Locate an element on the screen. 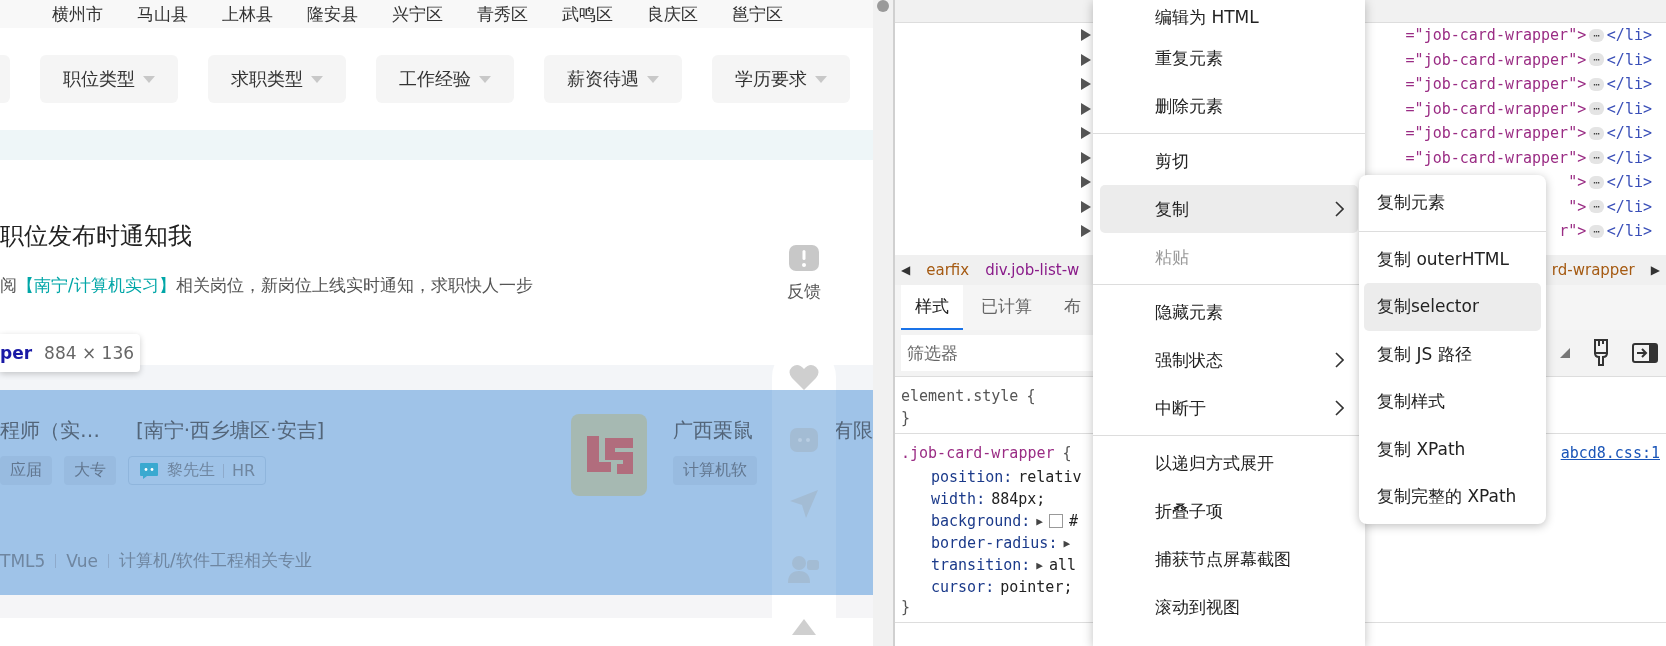 The image size is (1666, 646). scrollbar is located at coordinates (883, 323).